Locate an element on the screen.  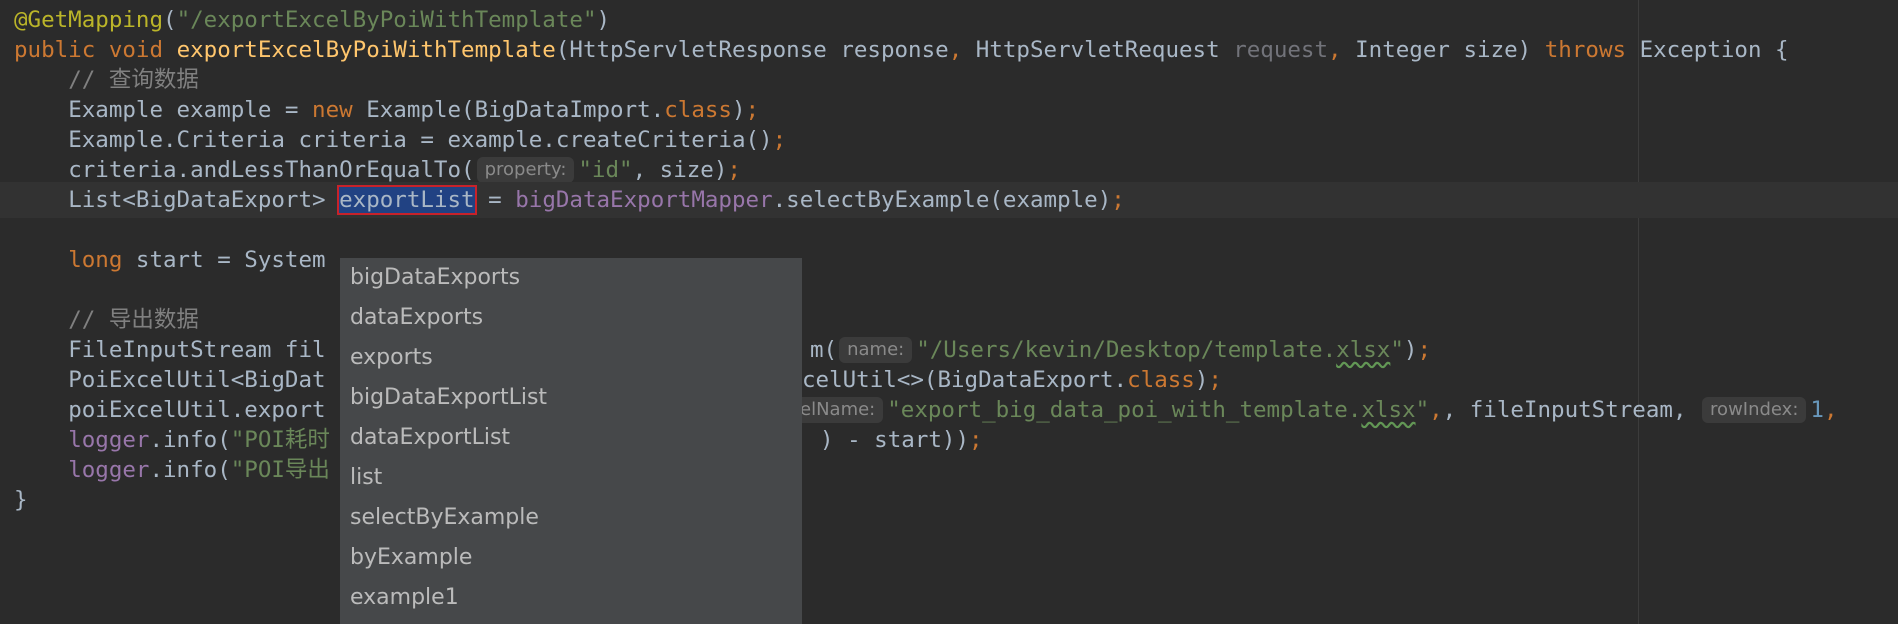
suggestion-item: selectByExample is located at coordinates (571, 518).